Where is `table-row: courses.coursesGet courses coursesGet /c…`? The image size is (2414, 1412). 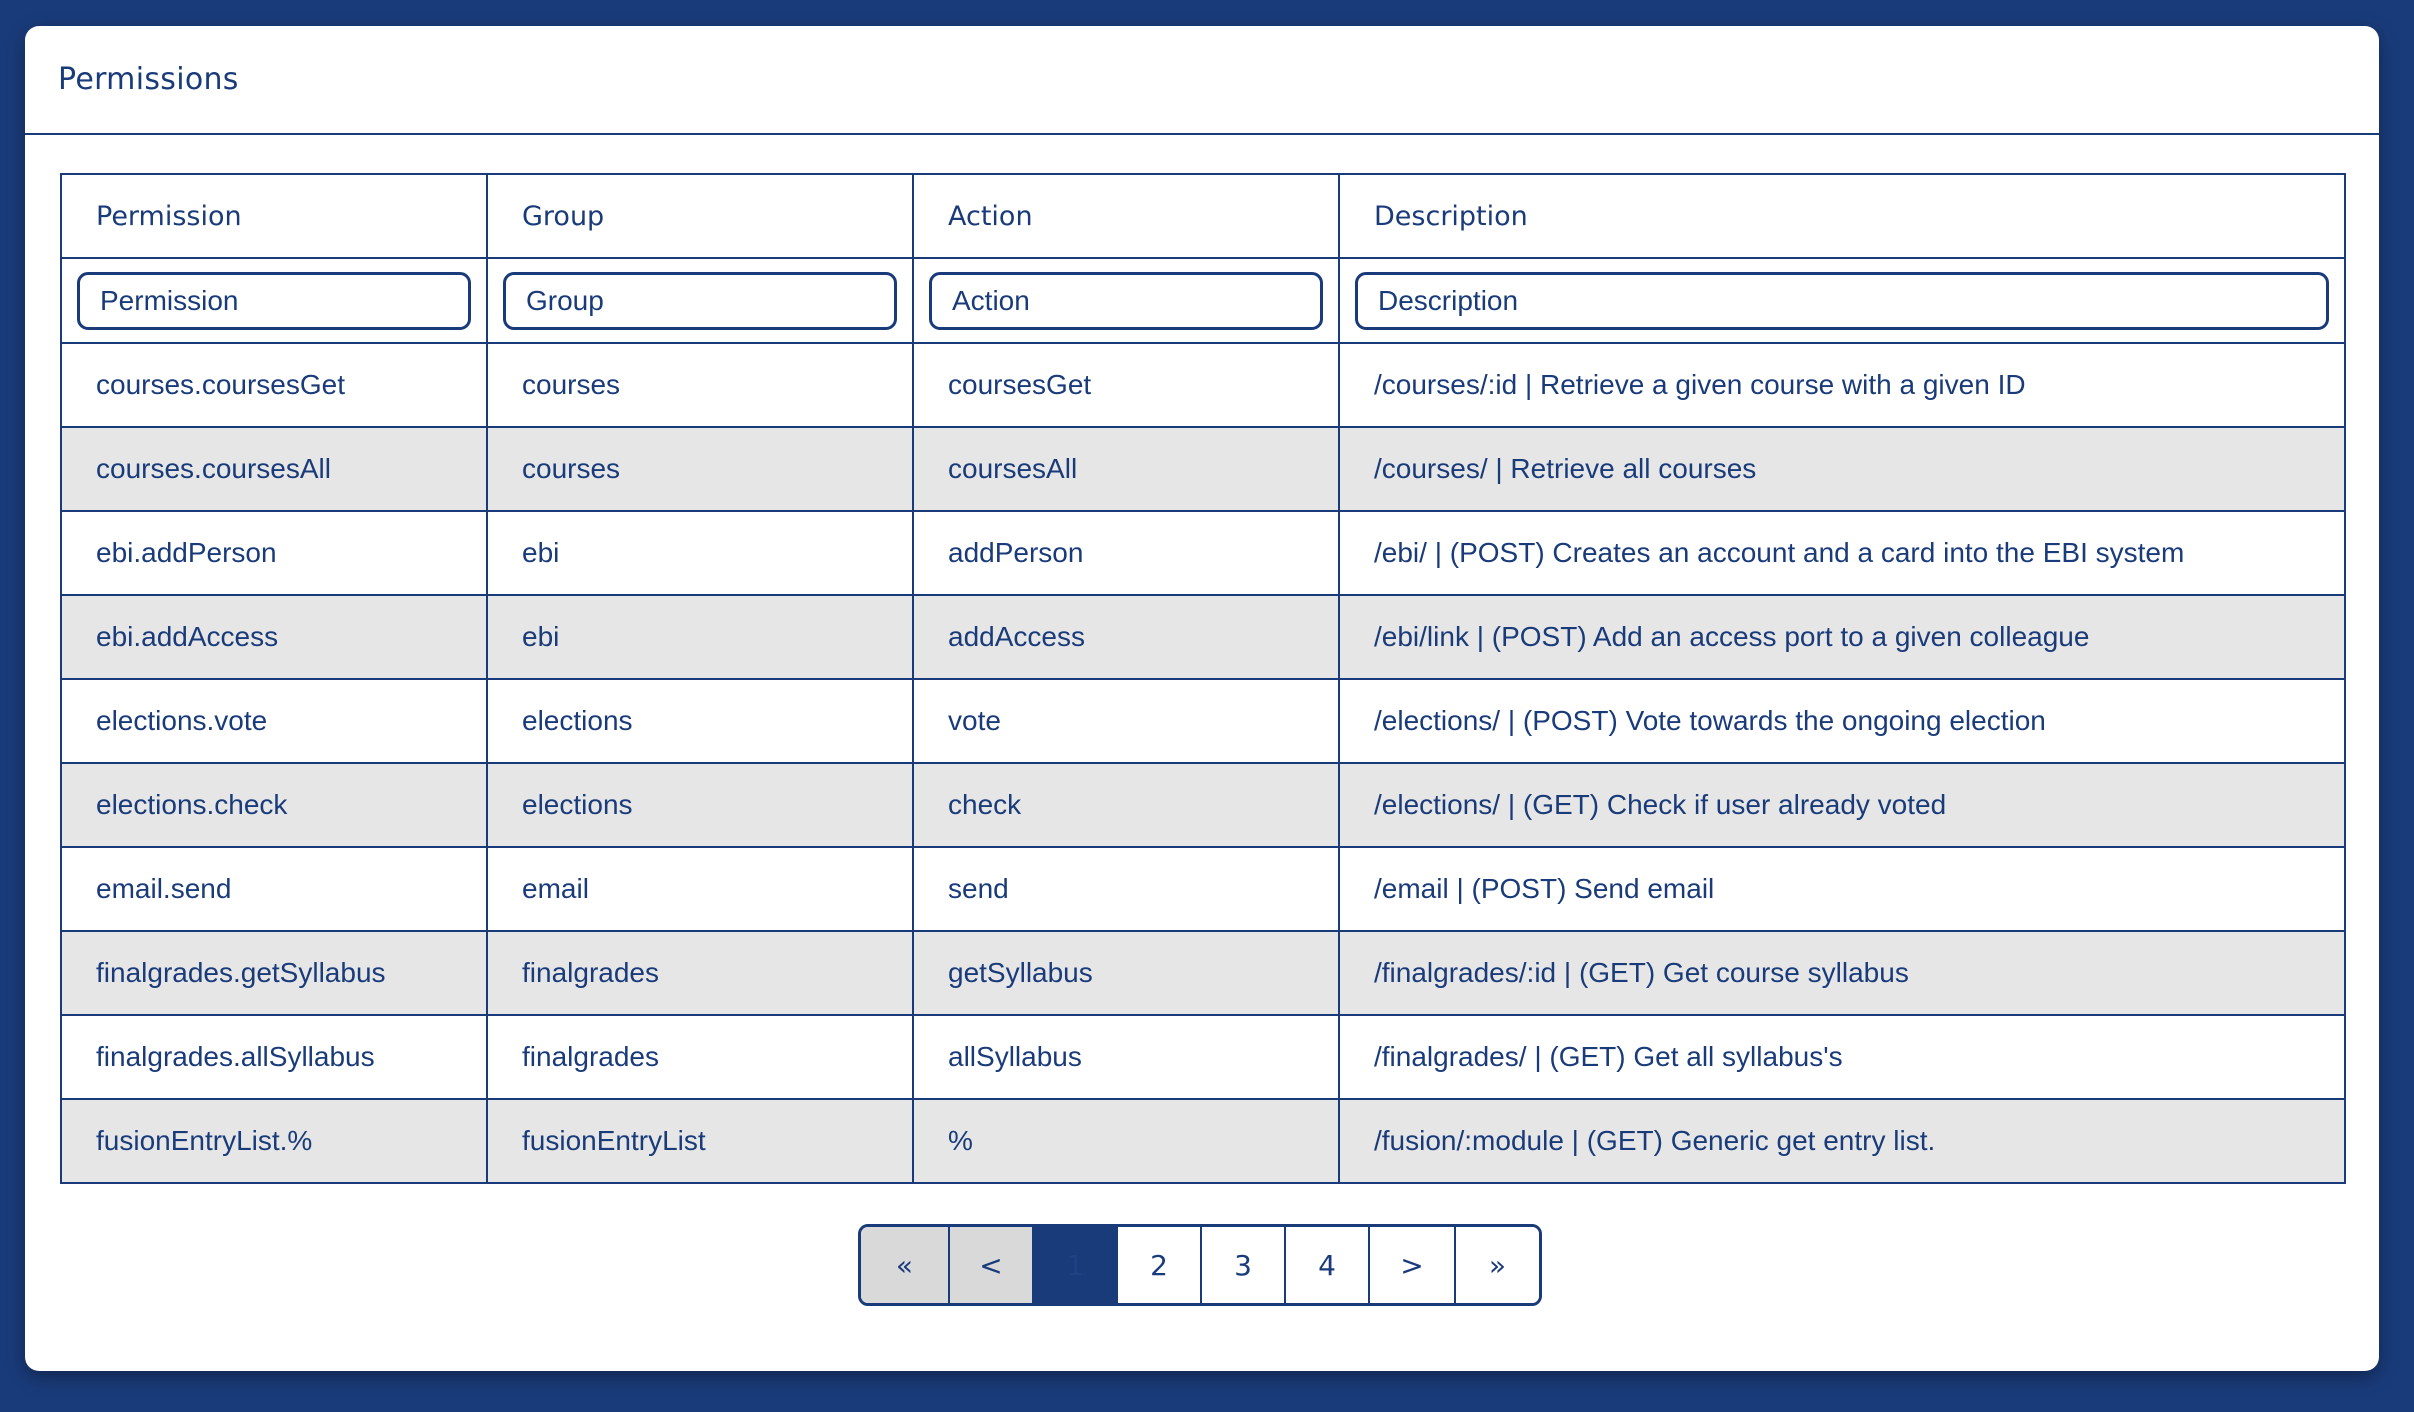
table-row: courses.coursesGet courses coursesGet /c… is located at coordinates (1203, 385).